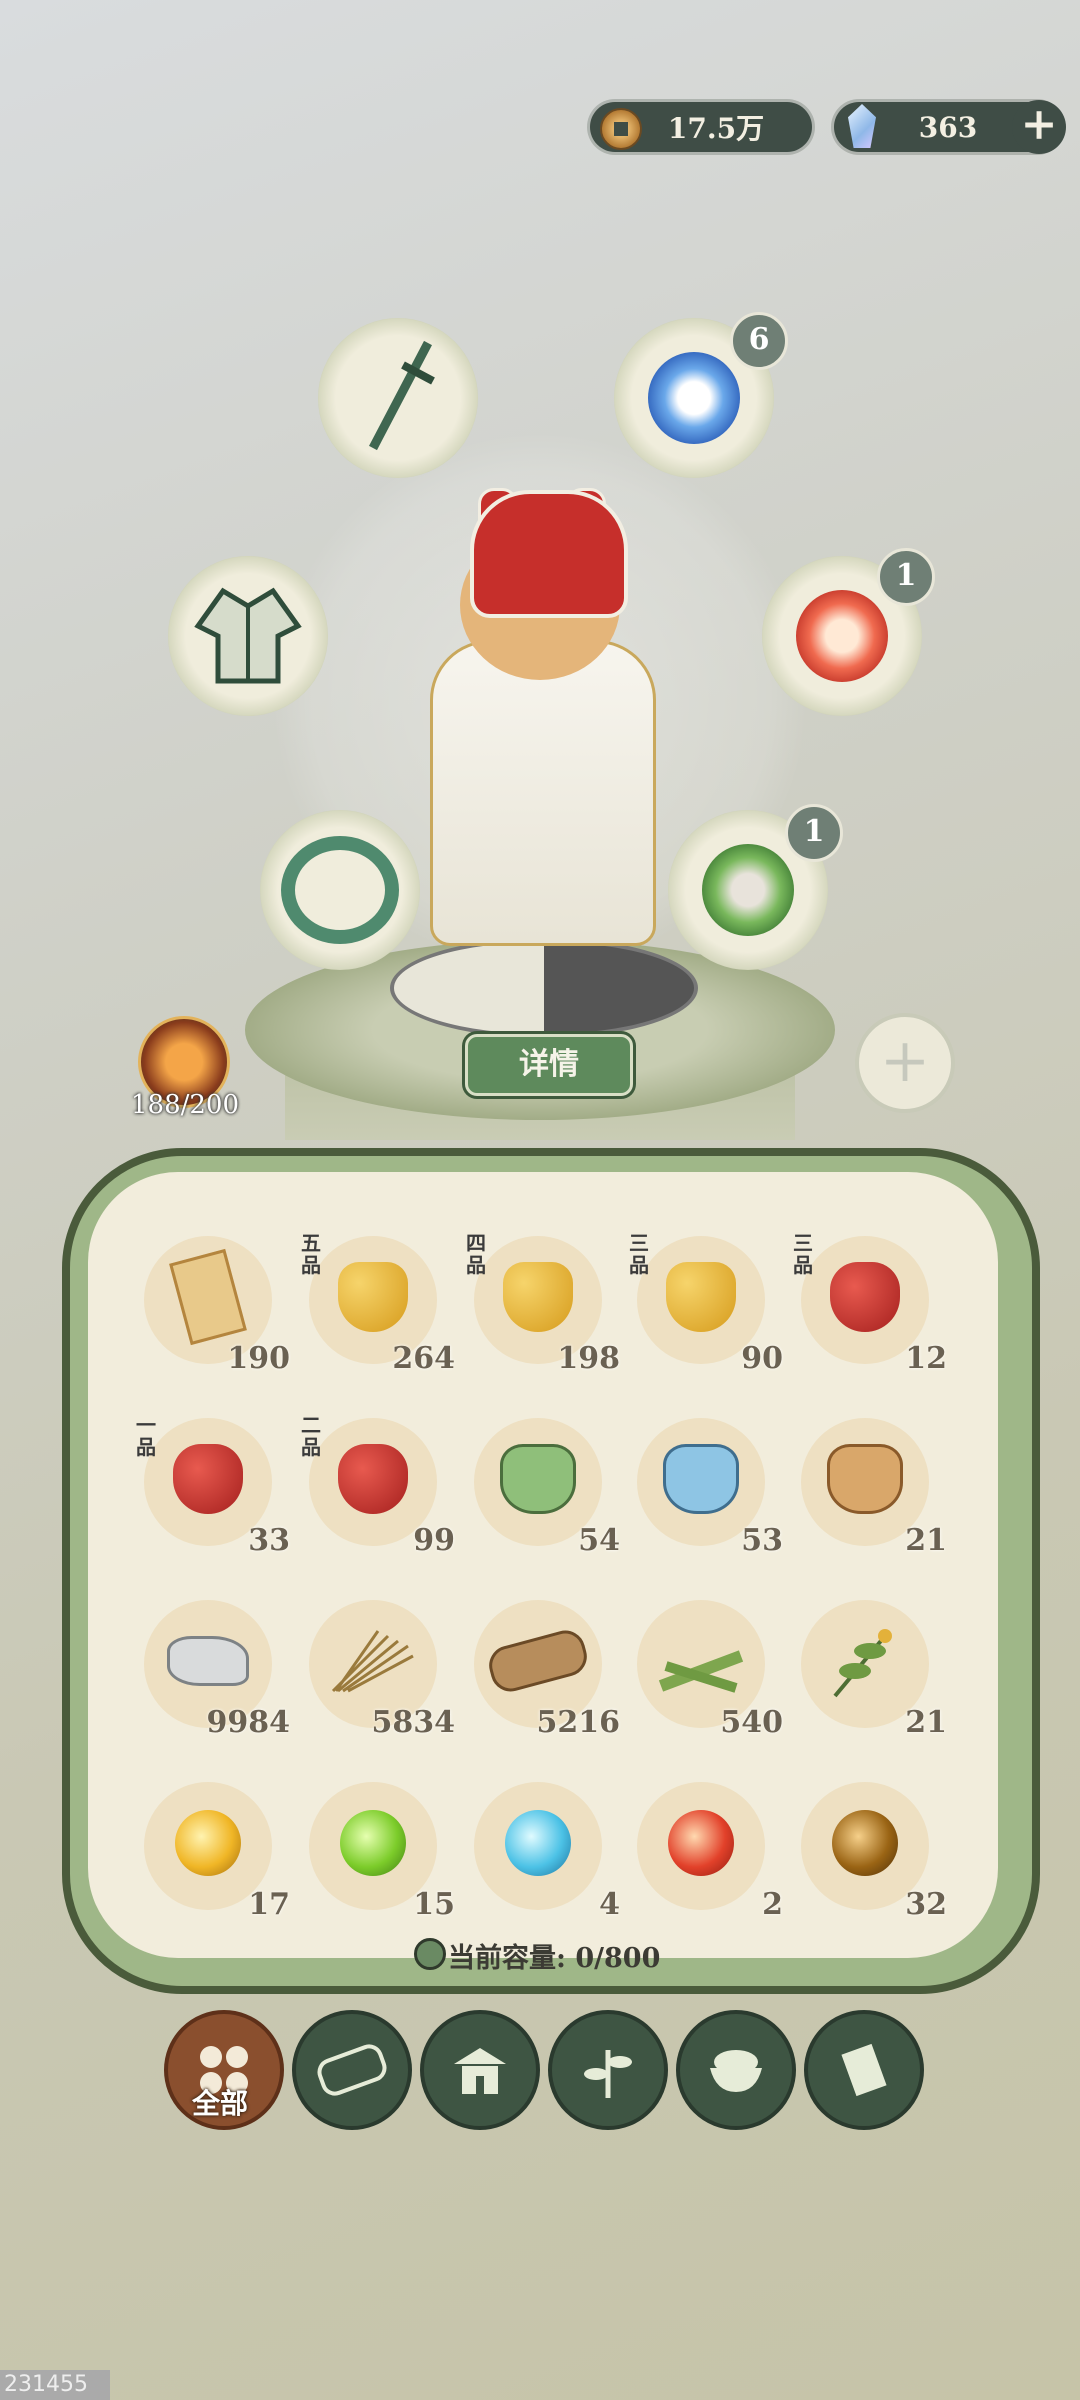  I want to click on item-count: 5216, so click(578, 1722).